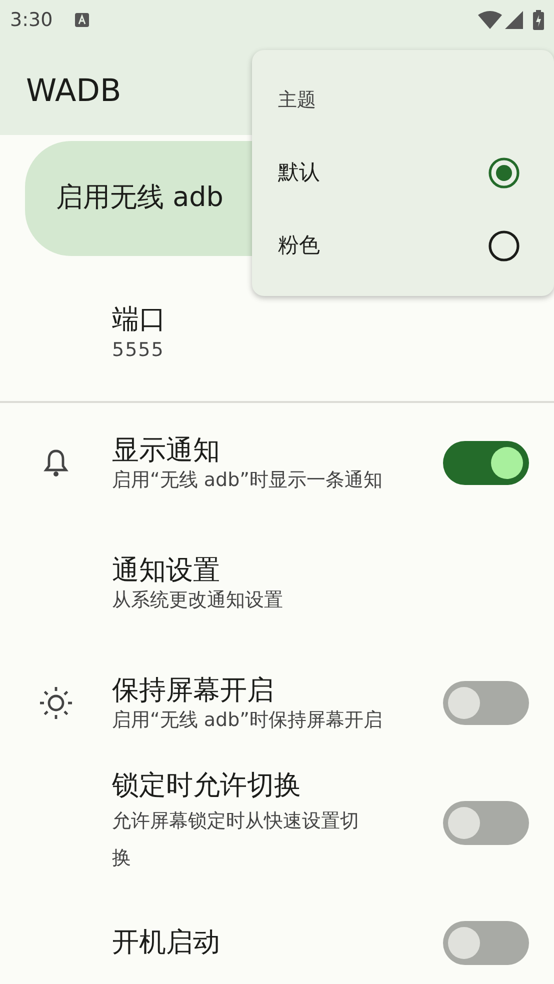  I want to click on setting-title: 显示通知, so click(166, 451).